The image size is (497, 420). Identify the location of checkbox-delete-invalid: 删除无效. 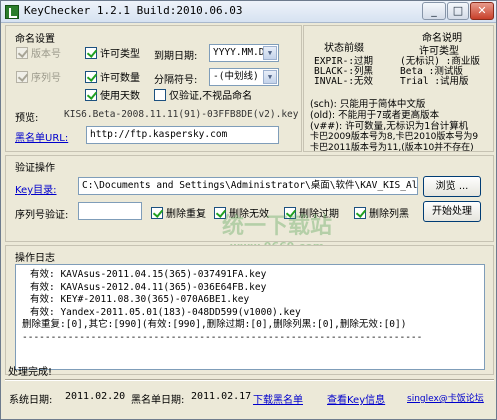
(241, 212).